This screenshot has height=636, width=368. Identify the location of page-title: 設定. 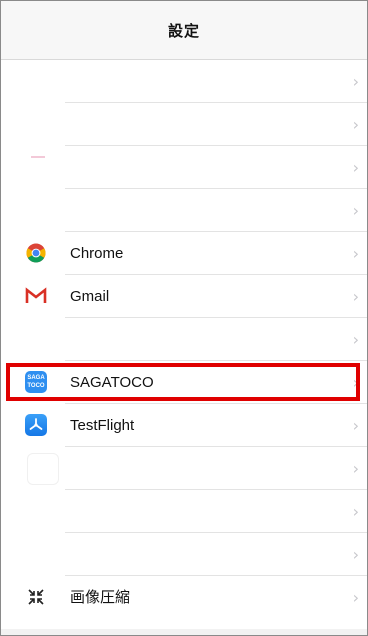
(183, 31).